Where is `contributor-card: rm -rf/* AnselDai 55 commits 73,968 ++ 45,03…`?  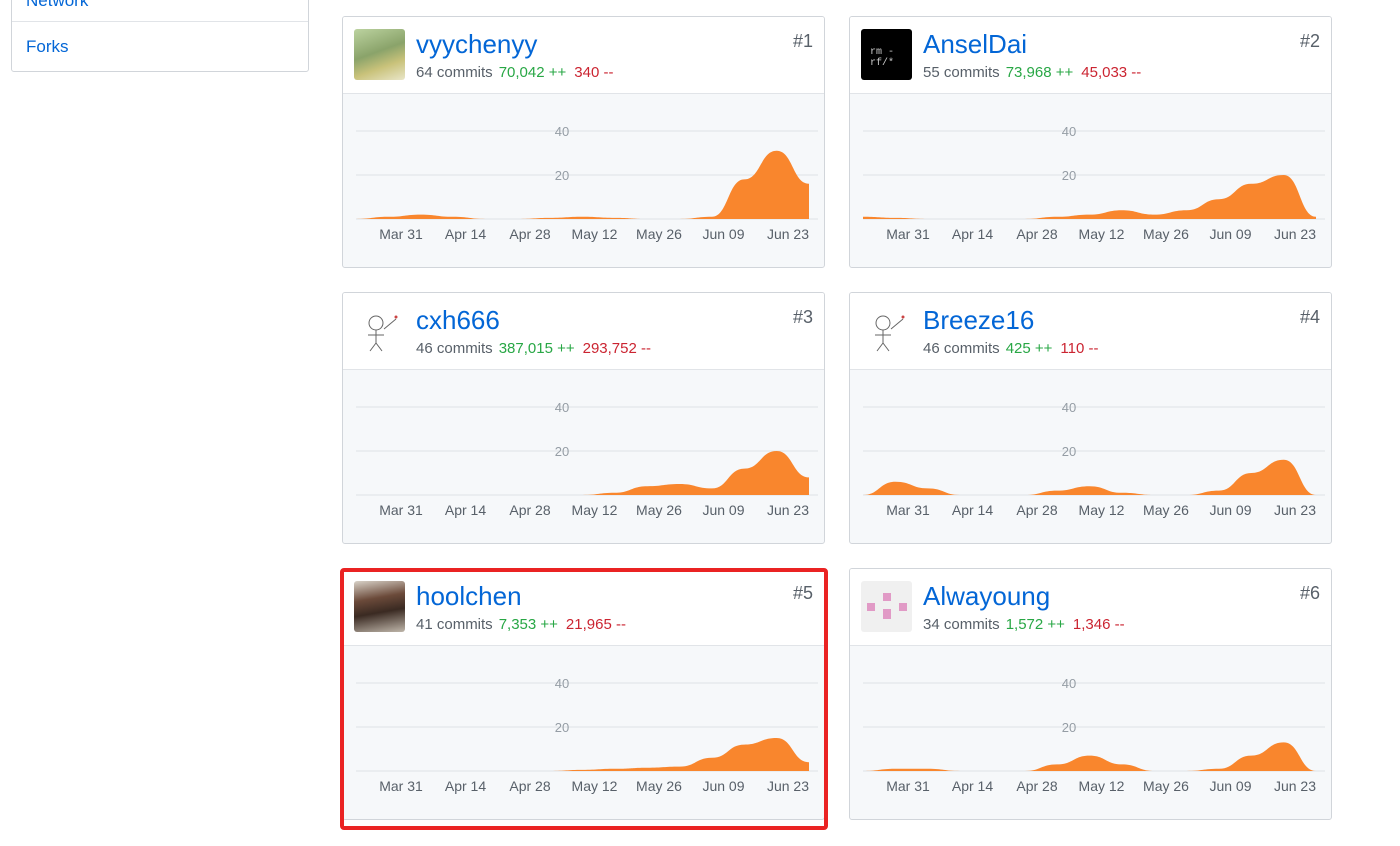
contributor-card: rm -rf/* AnselDai 55 commits 73,968 ++ 45,03… is located at coordinates (1090, 142).